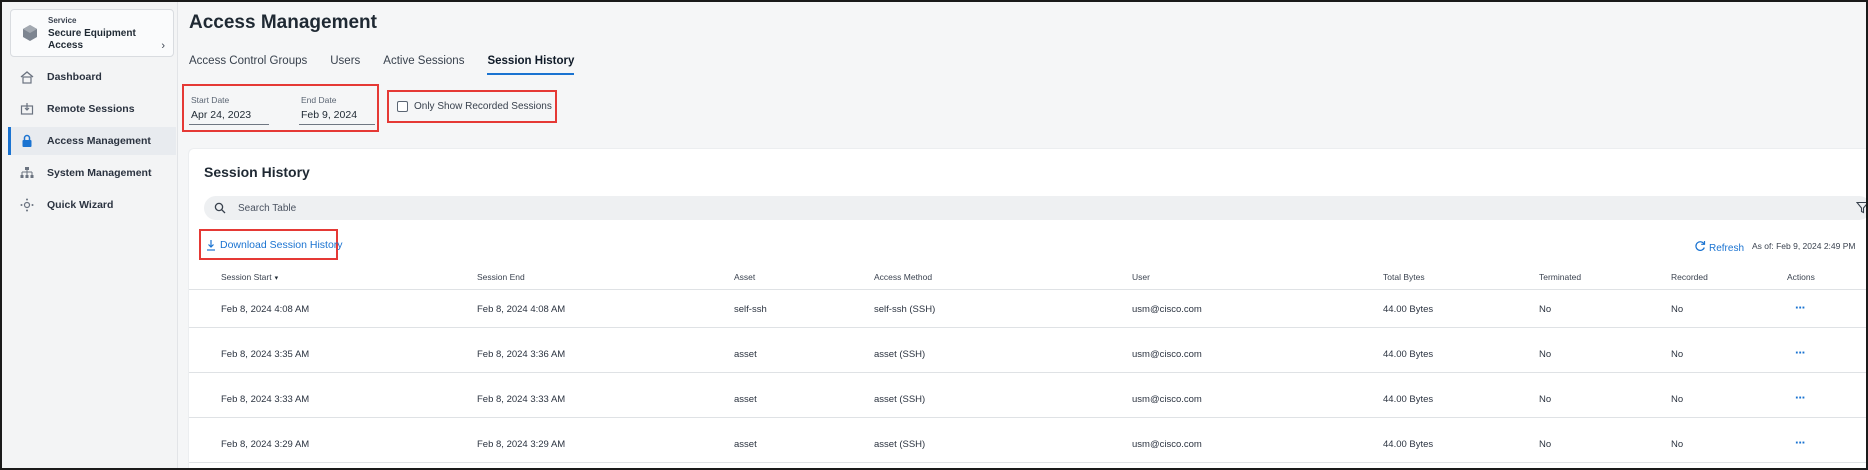  I want to click on column-header-session-end: Session End, so click(501, 277).